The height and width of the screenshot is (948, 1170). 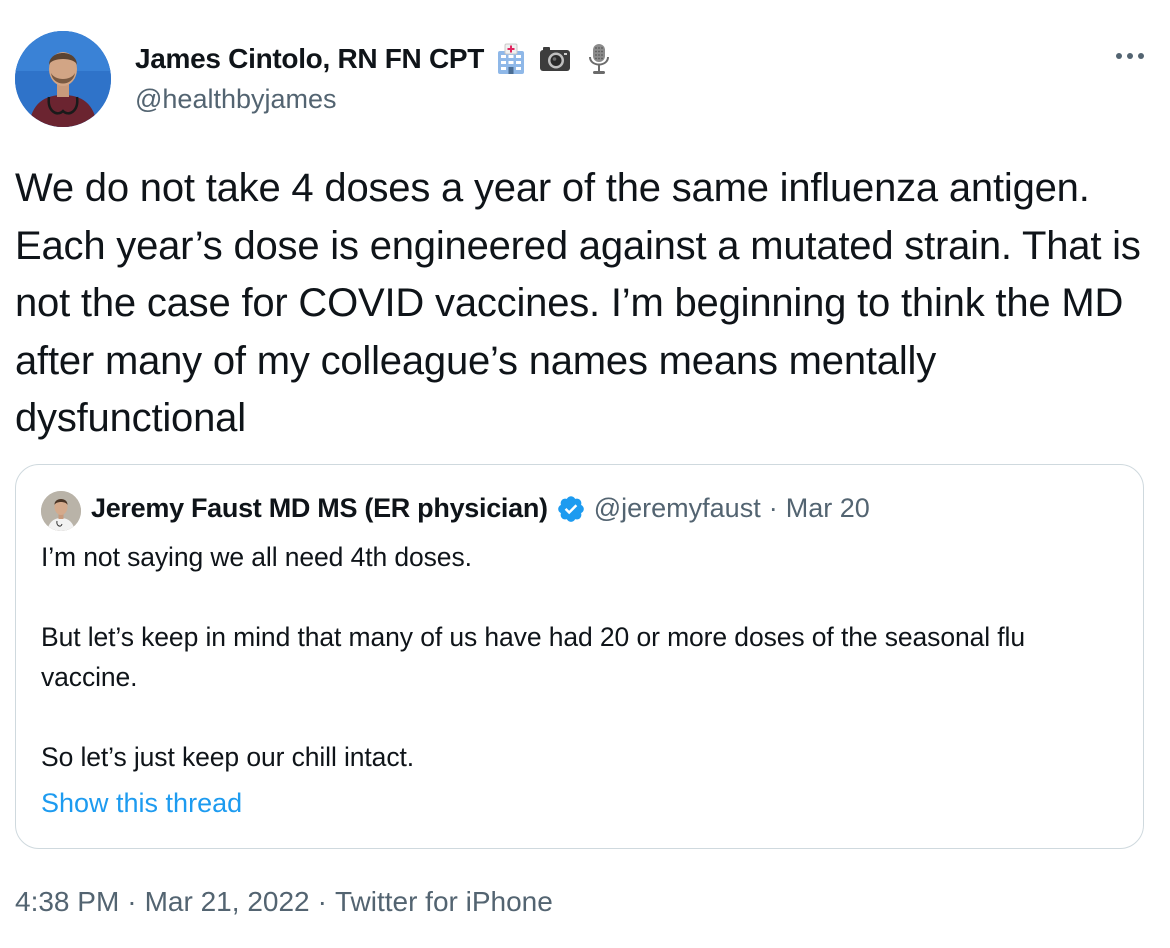 What do you see at coordinates (319, 508) in the screenshot?
I see `quoted-author-name: Jeremy Faust MD MS (ER physician)` at bounding box center [319, 508].